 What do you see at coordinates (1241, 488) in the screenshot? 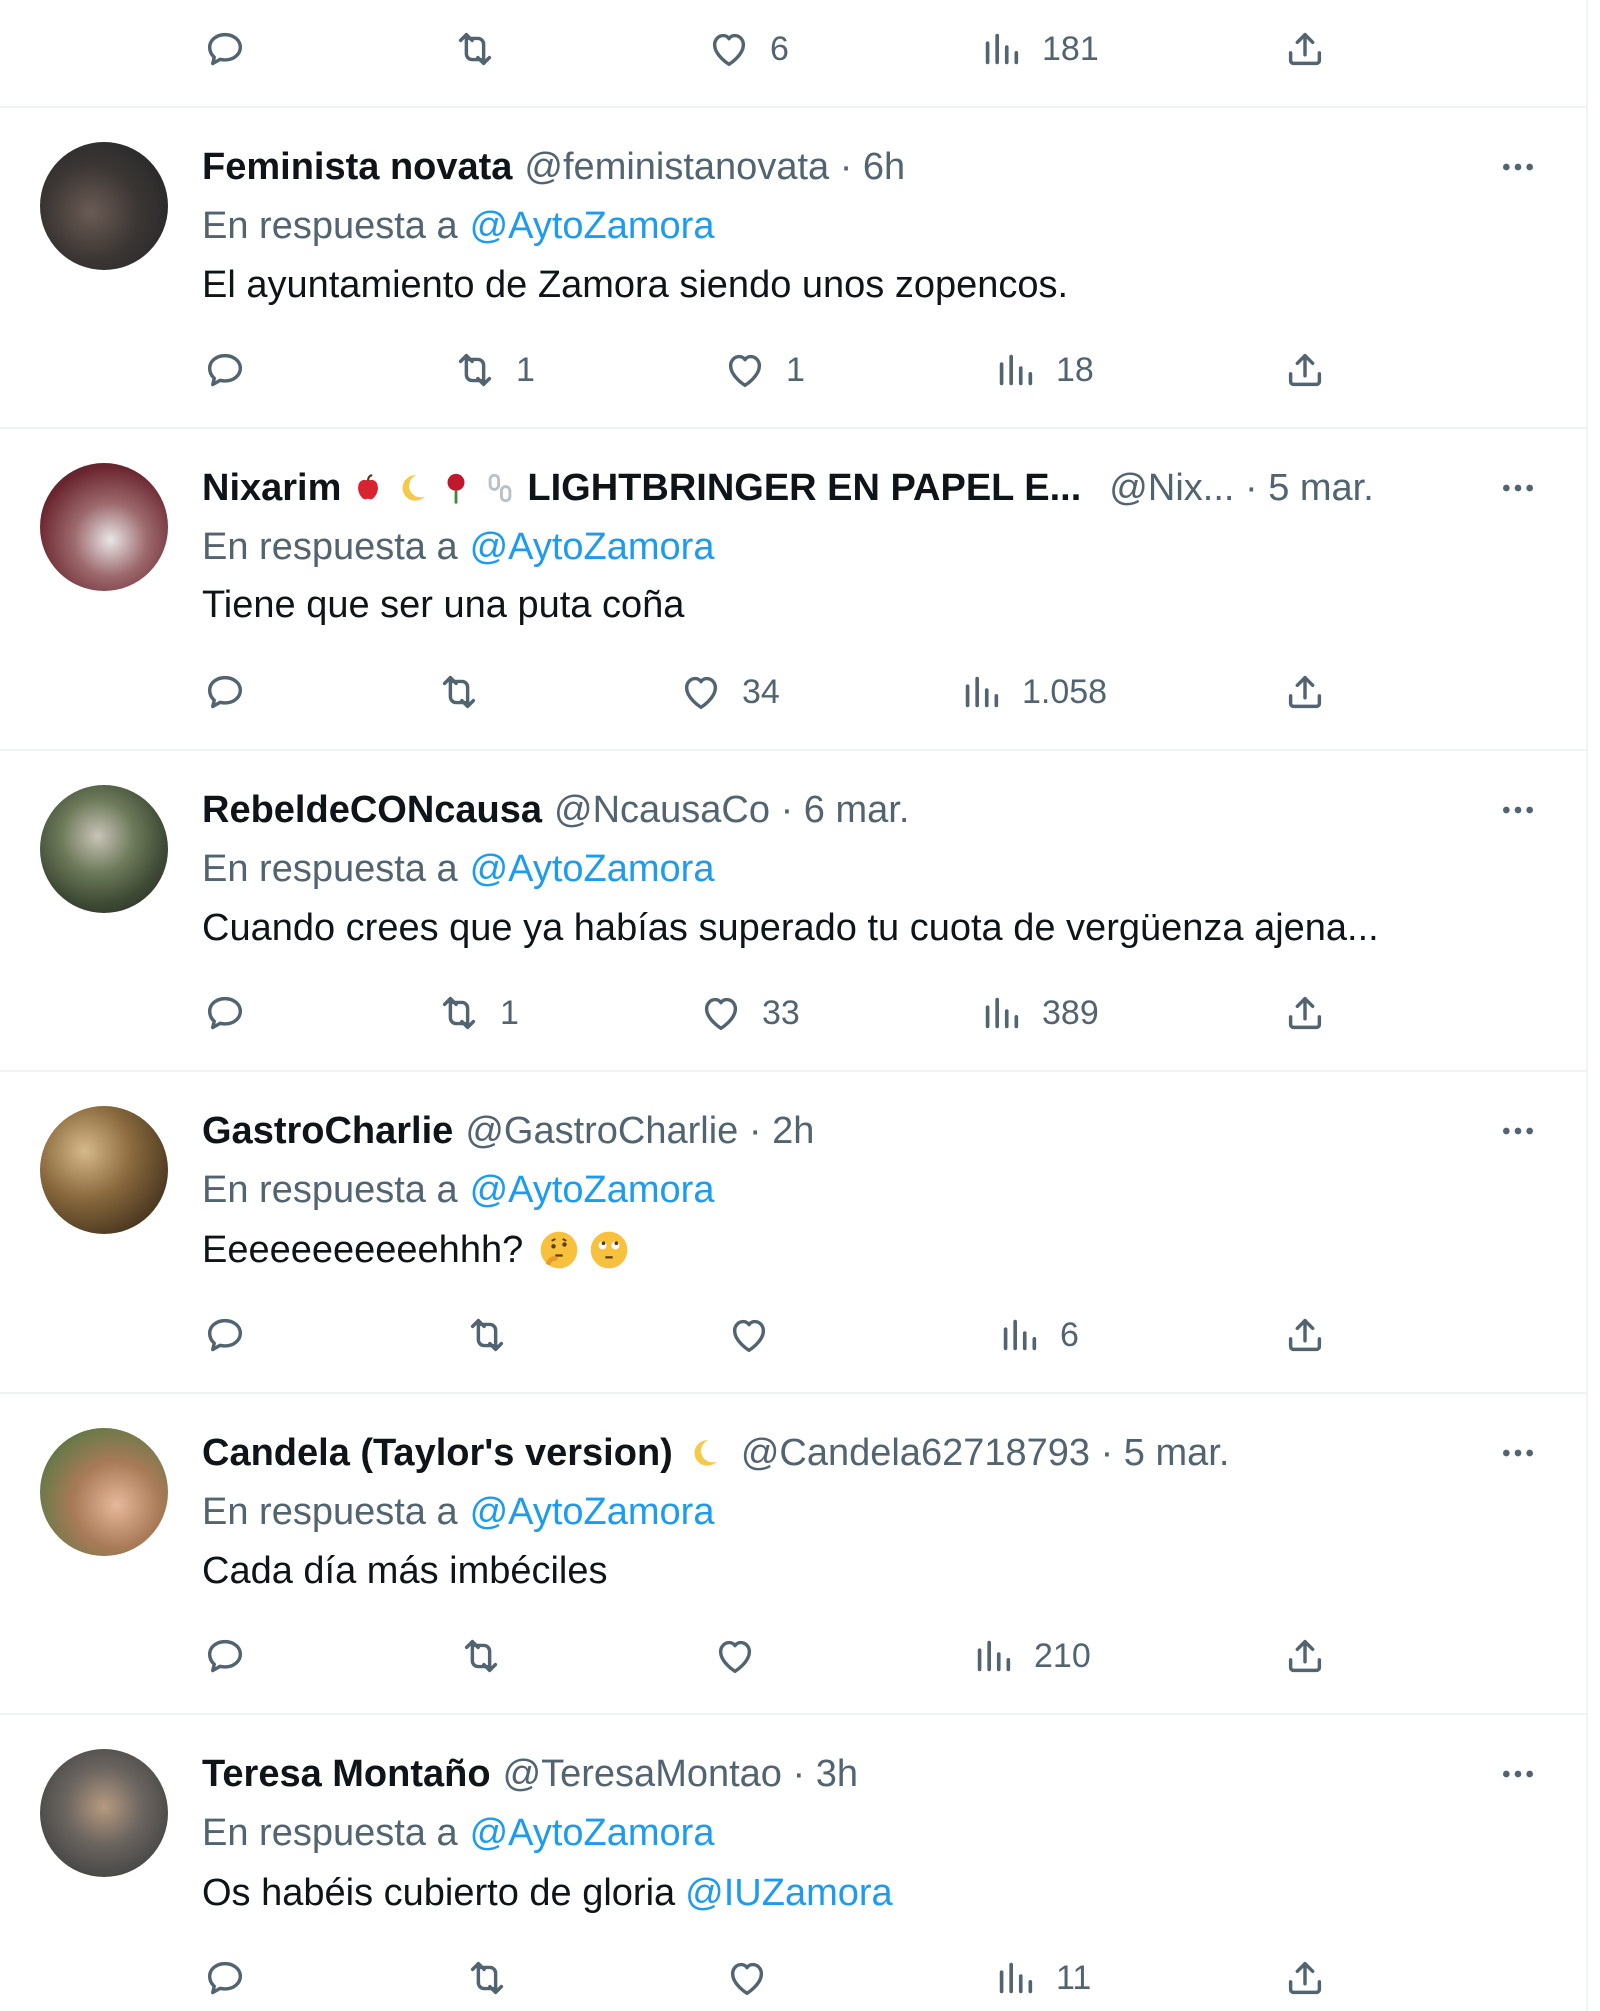
I see `handle-time: @Nix... · 5 mar.` at bounding box center [1241, 488].